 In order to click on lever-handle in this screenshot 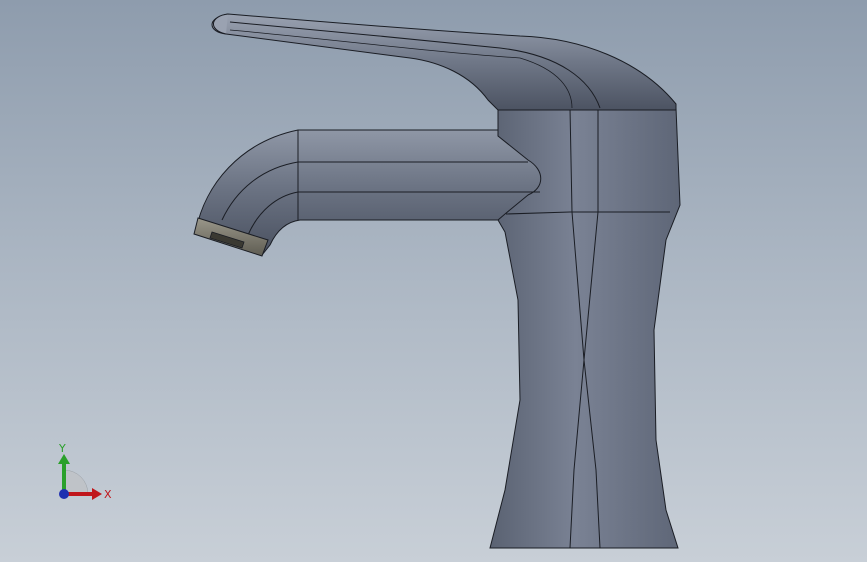, I will do `click(444, 62)`.